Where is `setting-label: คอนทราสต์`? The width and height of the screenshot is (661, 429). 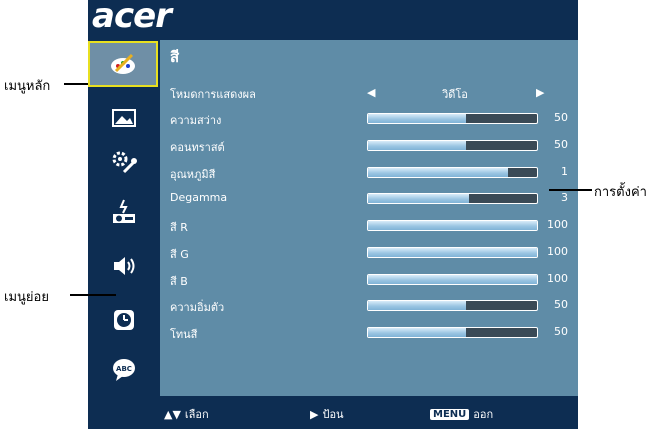 setting-label: คอนทราสต์ is located at coordinates (197, 147).